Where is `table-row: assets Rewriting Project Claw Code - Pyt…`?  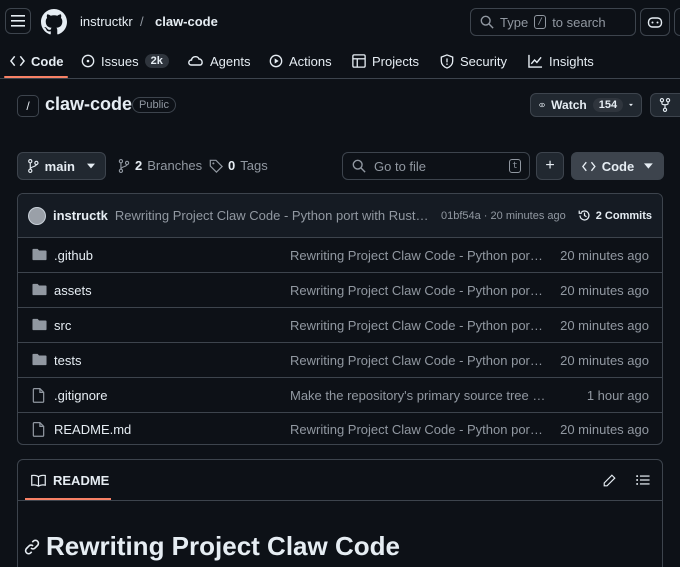
table-row: assets Rewriting Project Claw Code - Pyt… is located at coordinates (340, 290).